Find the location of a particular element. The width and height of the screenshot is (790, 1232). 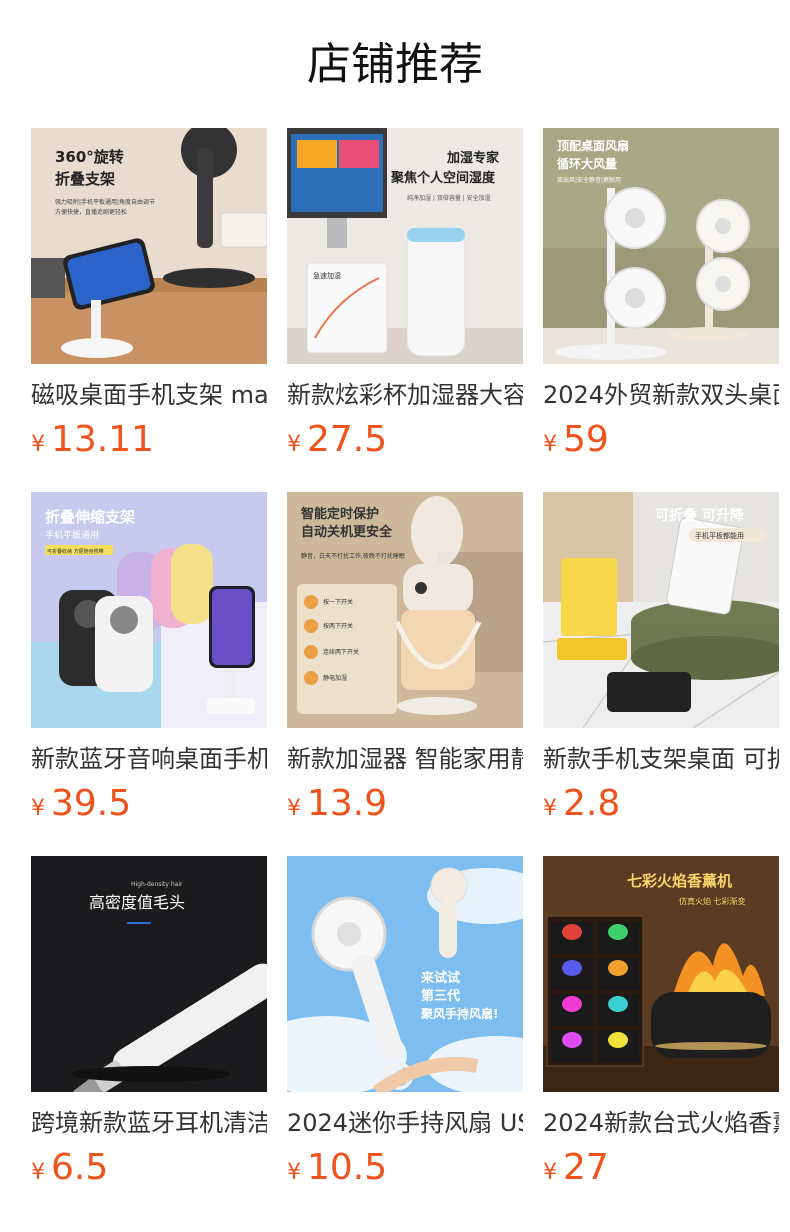

page-title: 店铺推荐 is located at coordinates (395, 64).